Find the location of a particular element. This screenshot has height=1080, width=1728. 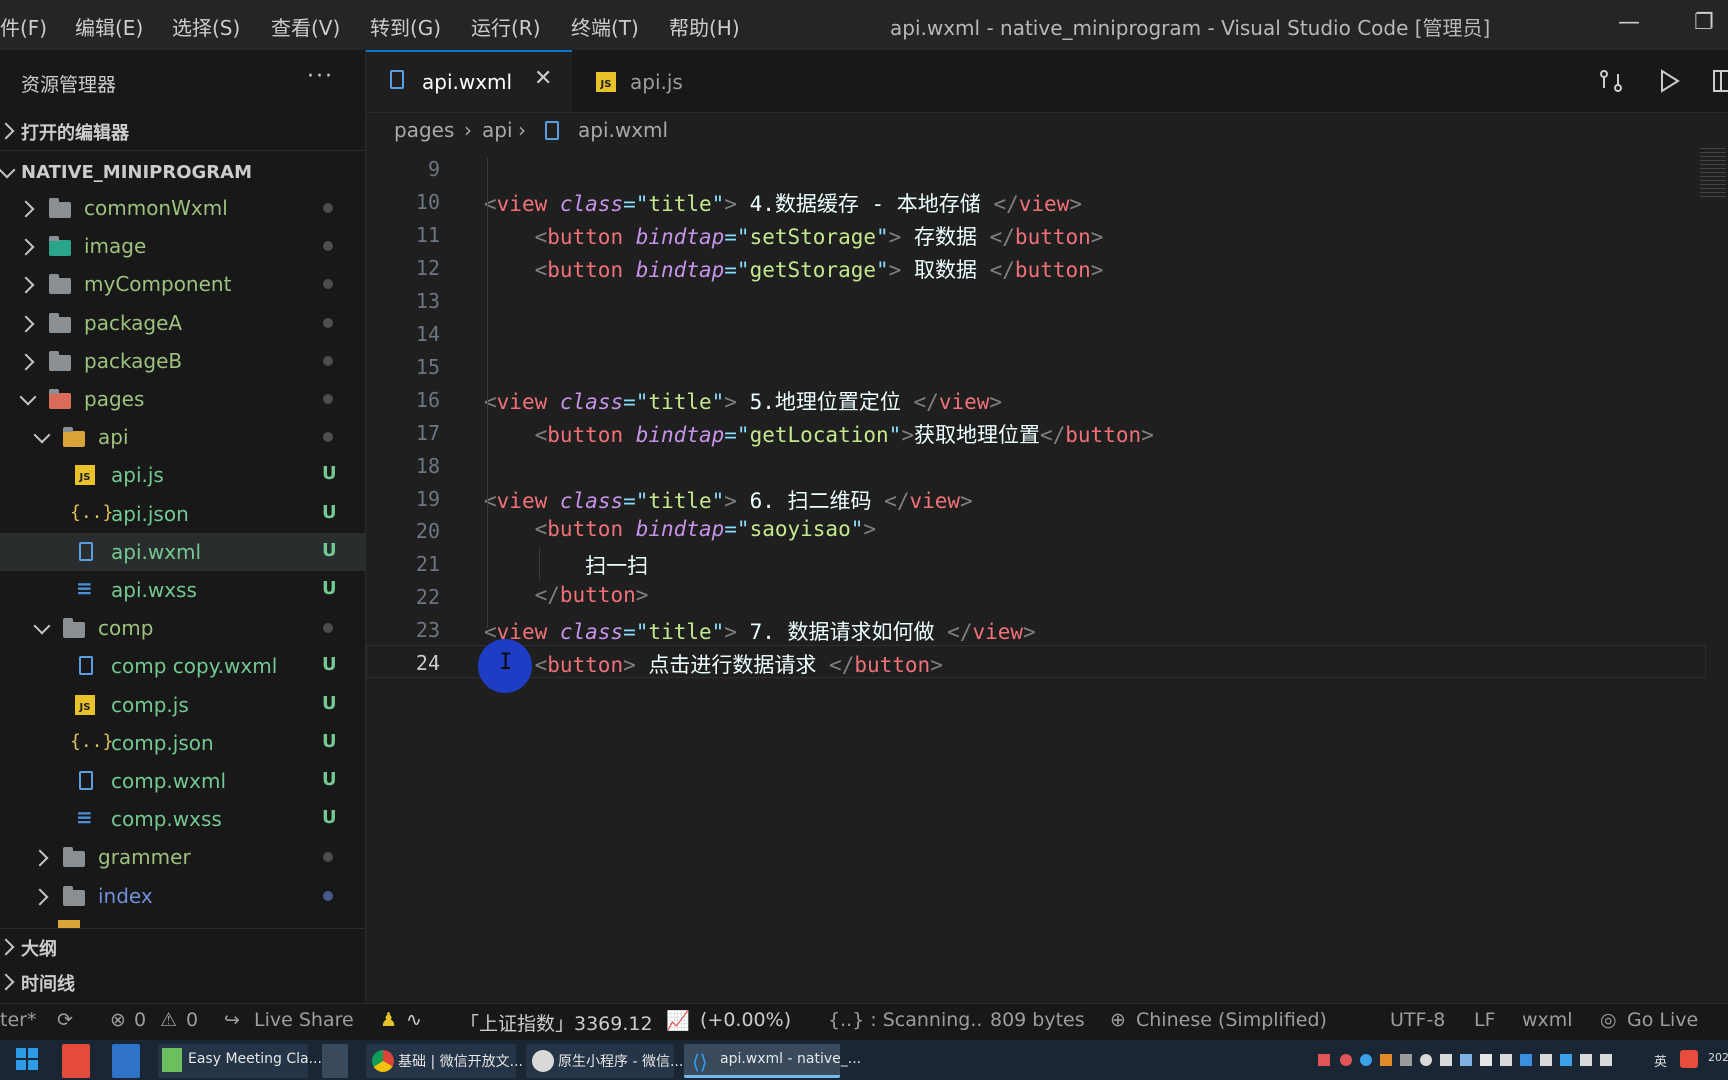

tree-item-packagea: packageA is located at coordinates (182, 323).